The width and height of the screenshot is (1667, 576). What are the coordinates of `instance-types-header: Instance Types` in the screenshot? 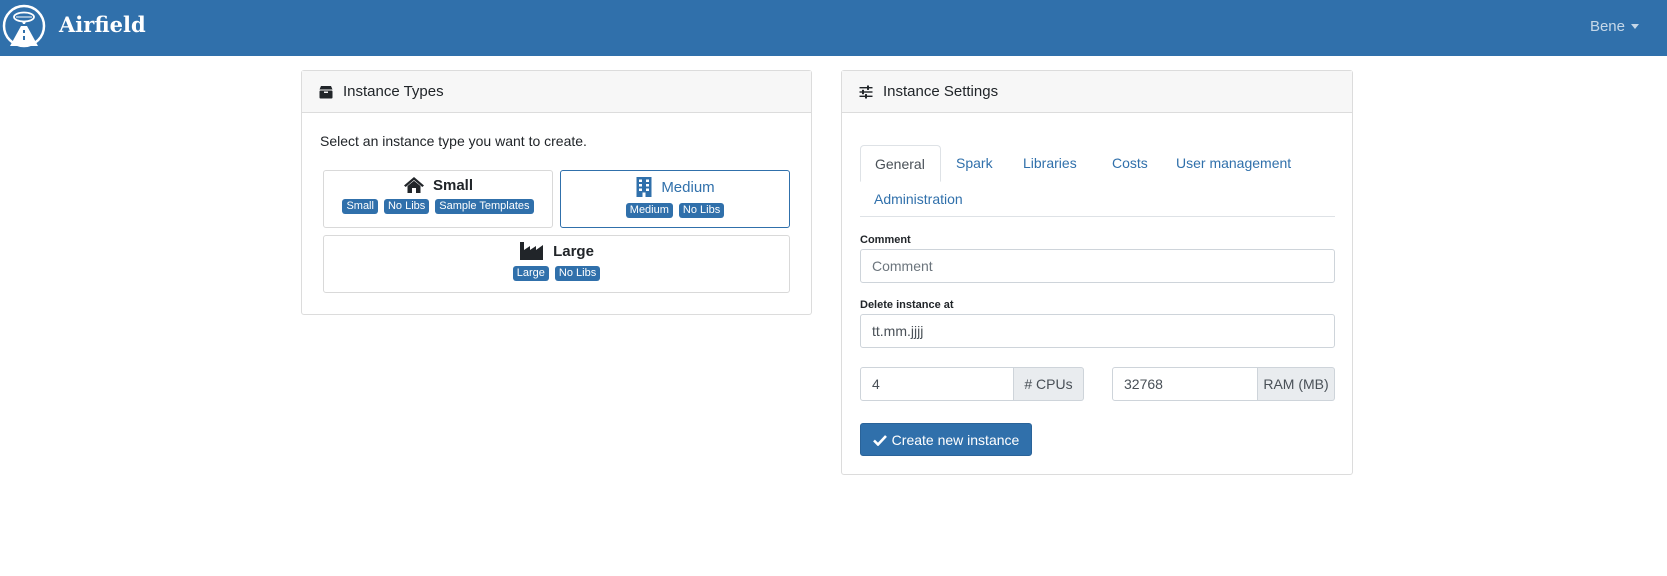 It's located at (556, 92).